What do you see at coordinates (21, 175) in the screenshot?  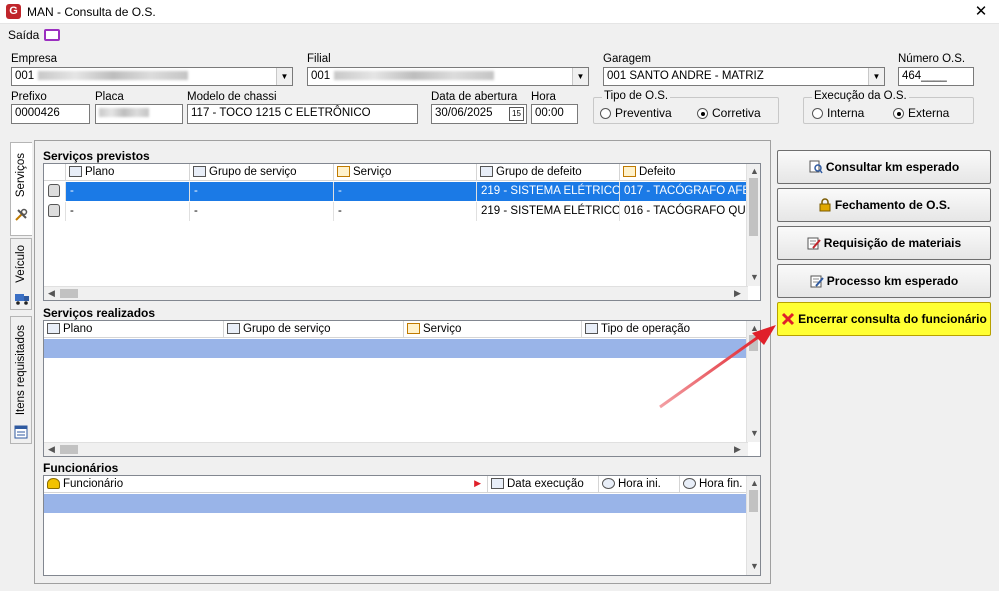 I see `tab-servicos-label: Serviços` at bounding box center [21, 175].